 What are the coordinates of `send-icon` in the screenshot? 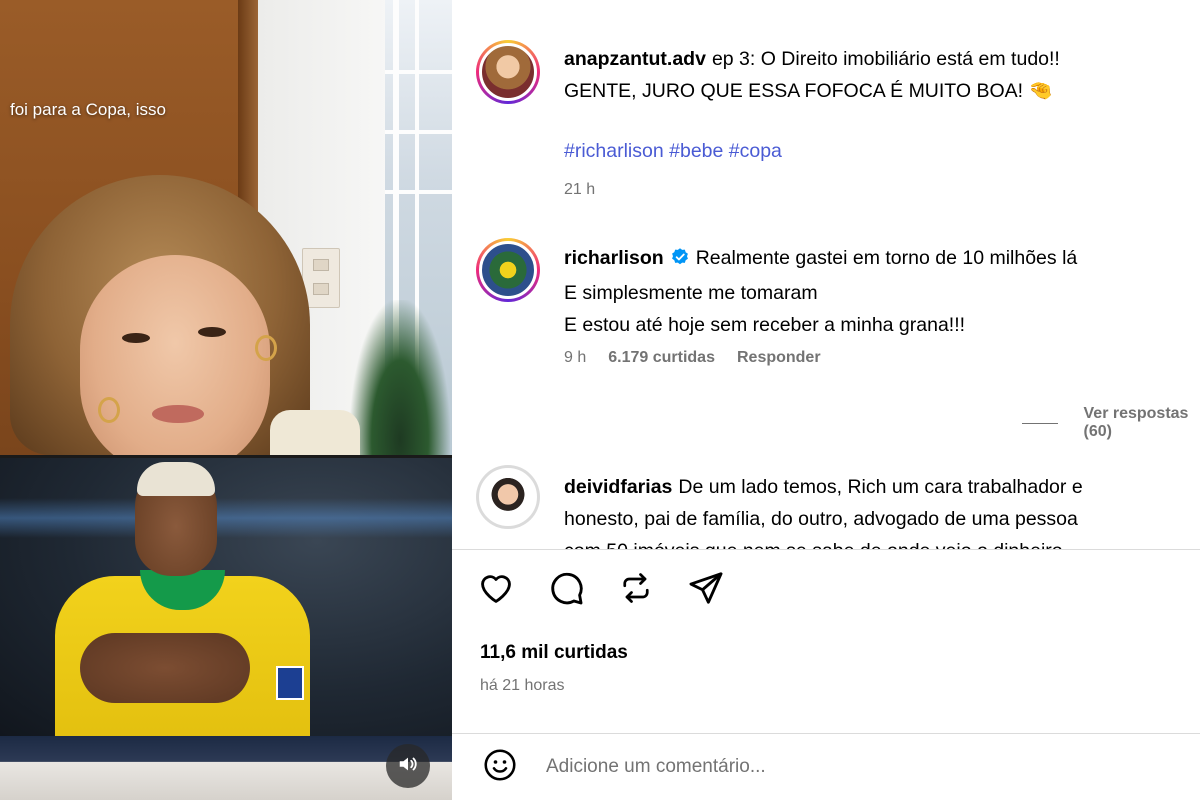 It's located at (706, 590).